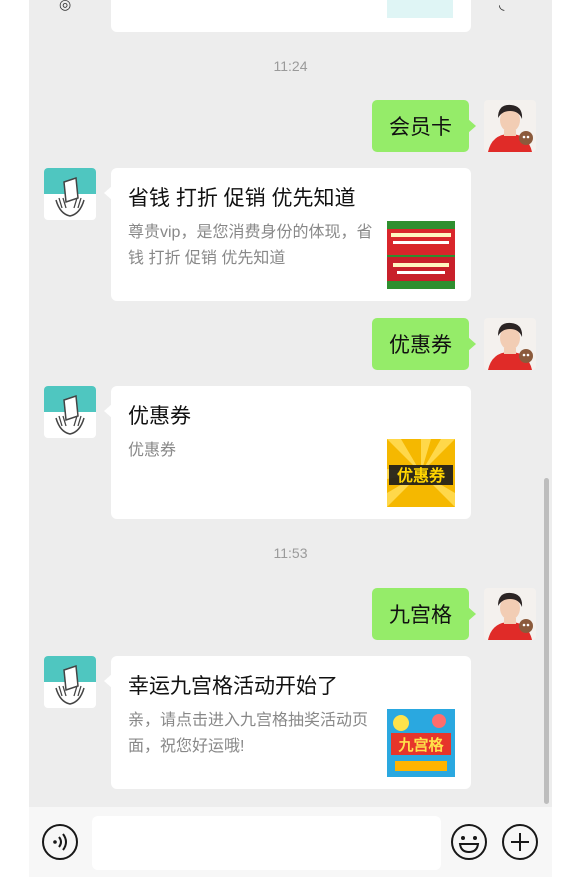  I want to click on coupon-logo-icon: 优惠券, so click(421, 473).